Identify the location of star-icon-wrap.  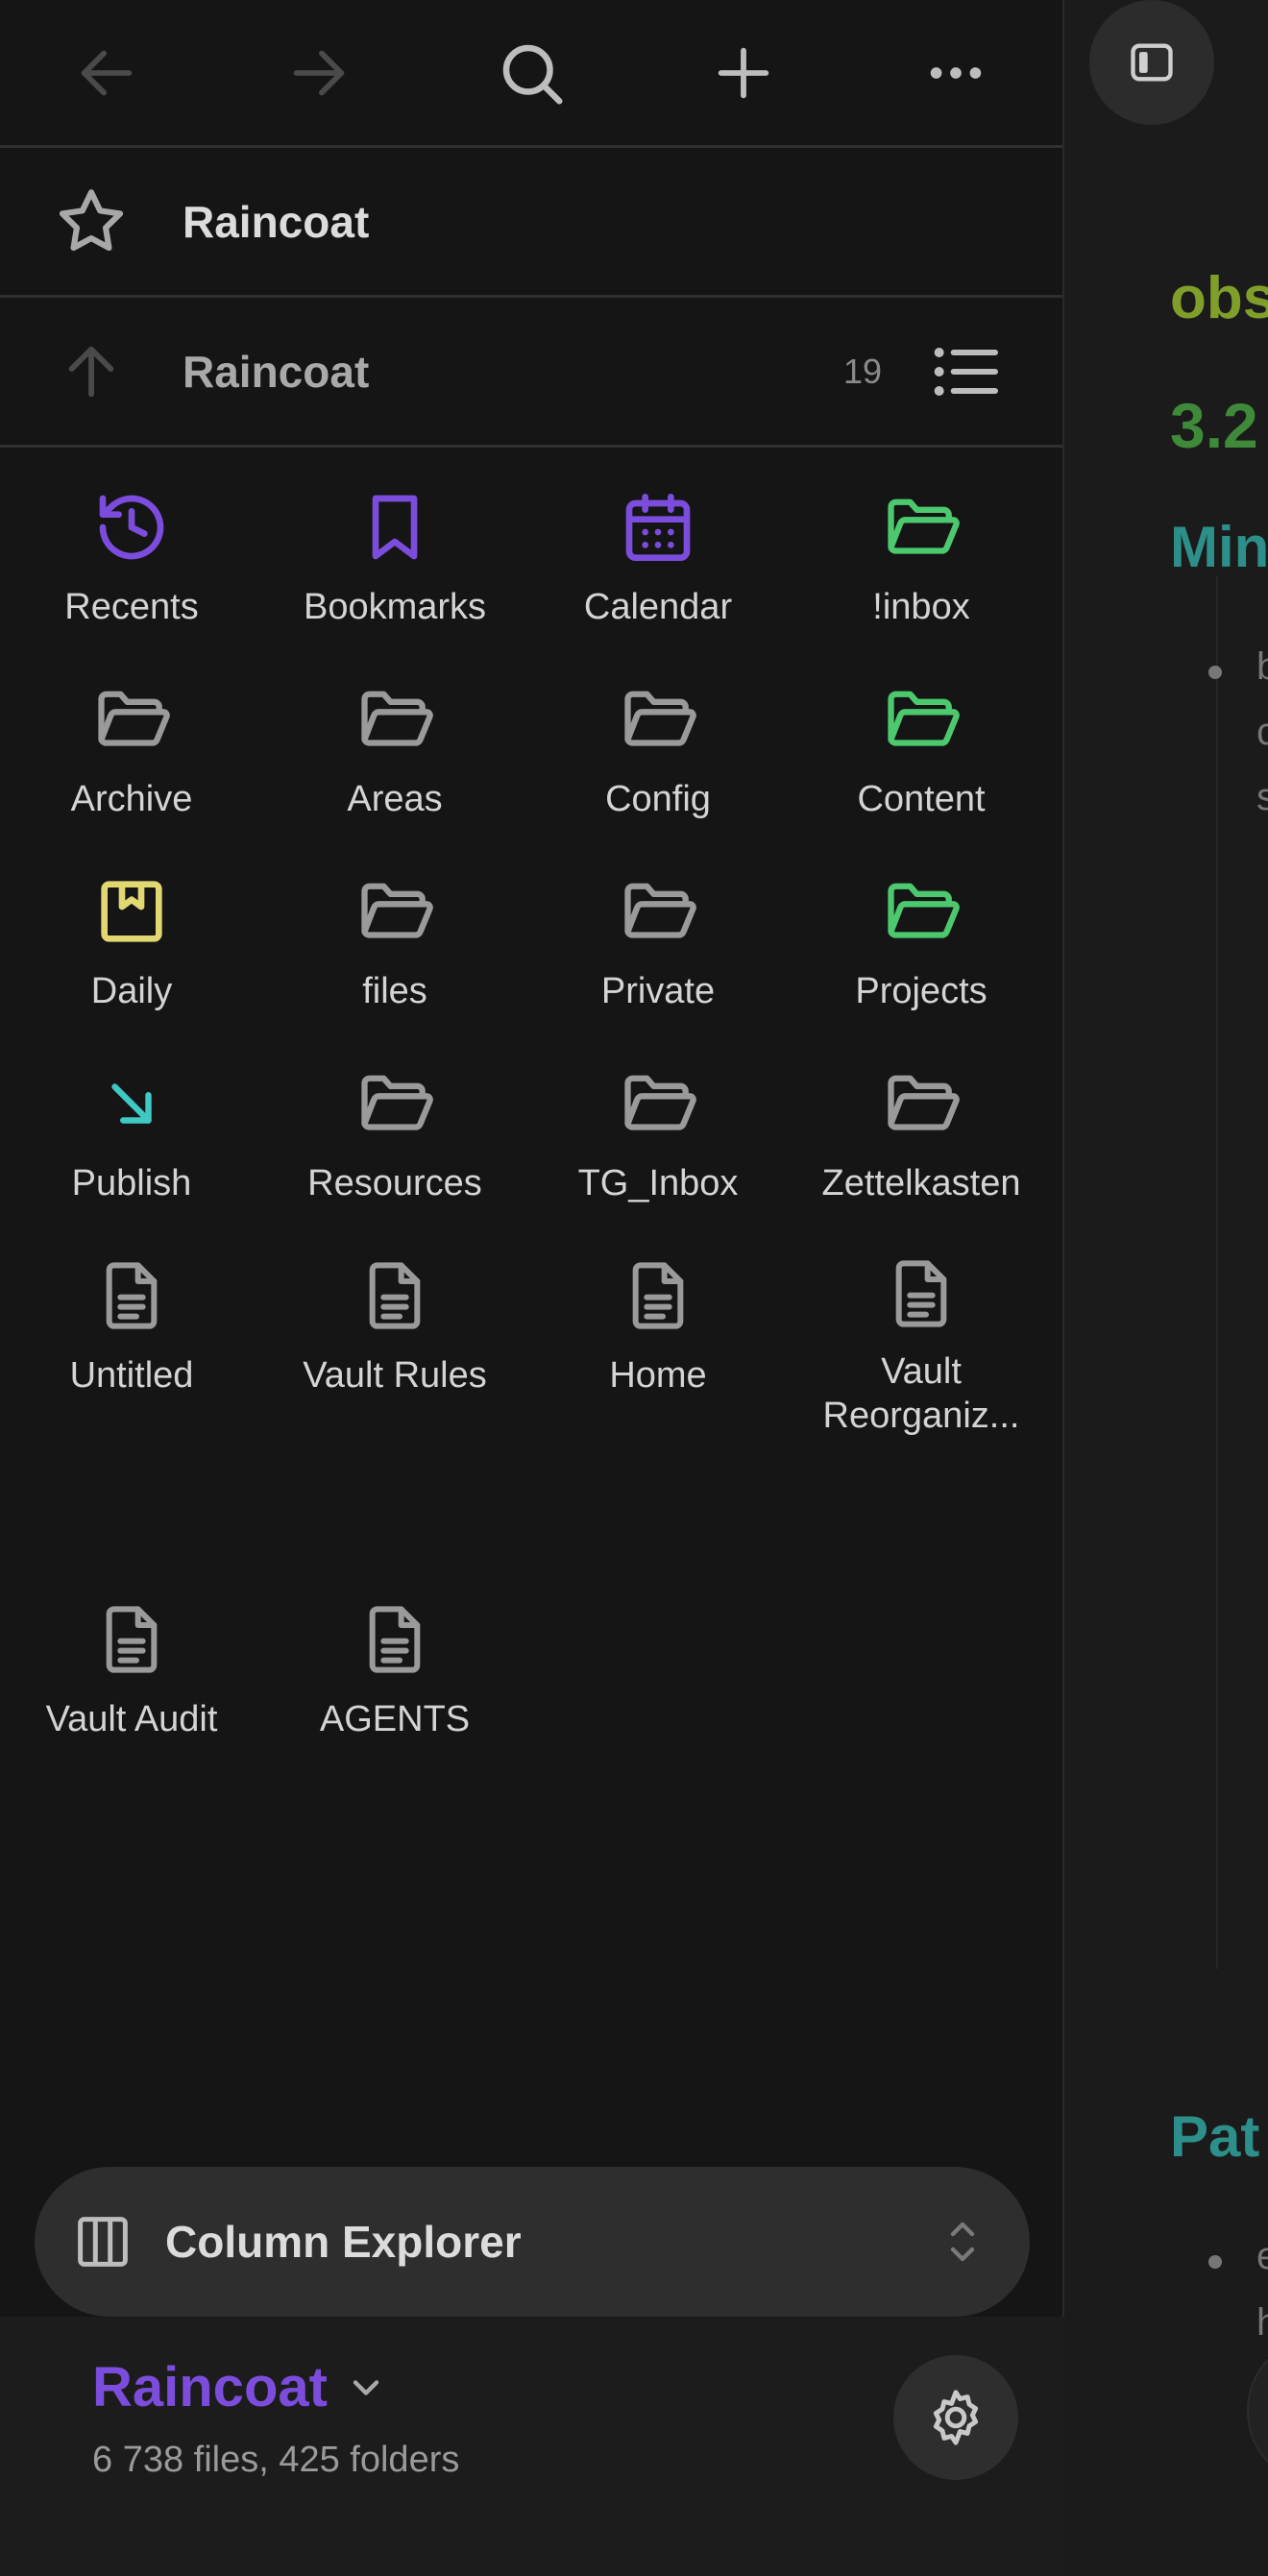
(91, 221).